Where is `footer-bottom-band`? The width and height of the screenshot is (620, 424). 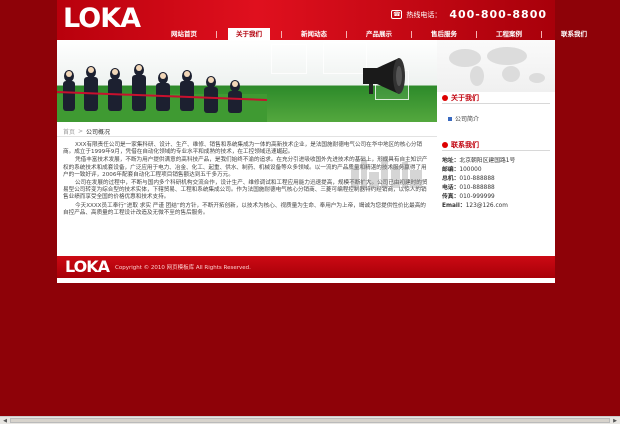 footer-bottom-band is located at coordinates (306, 280).